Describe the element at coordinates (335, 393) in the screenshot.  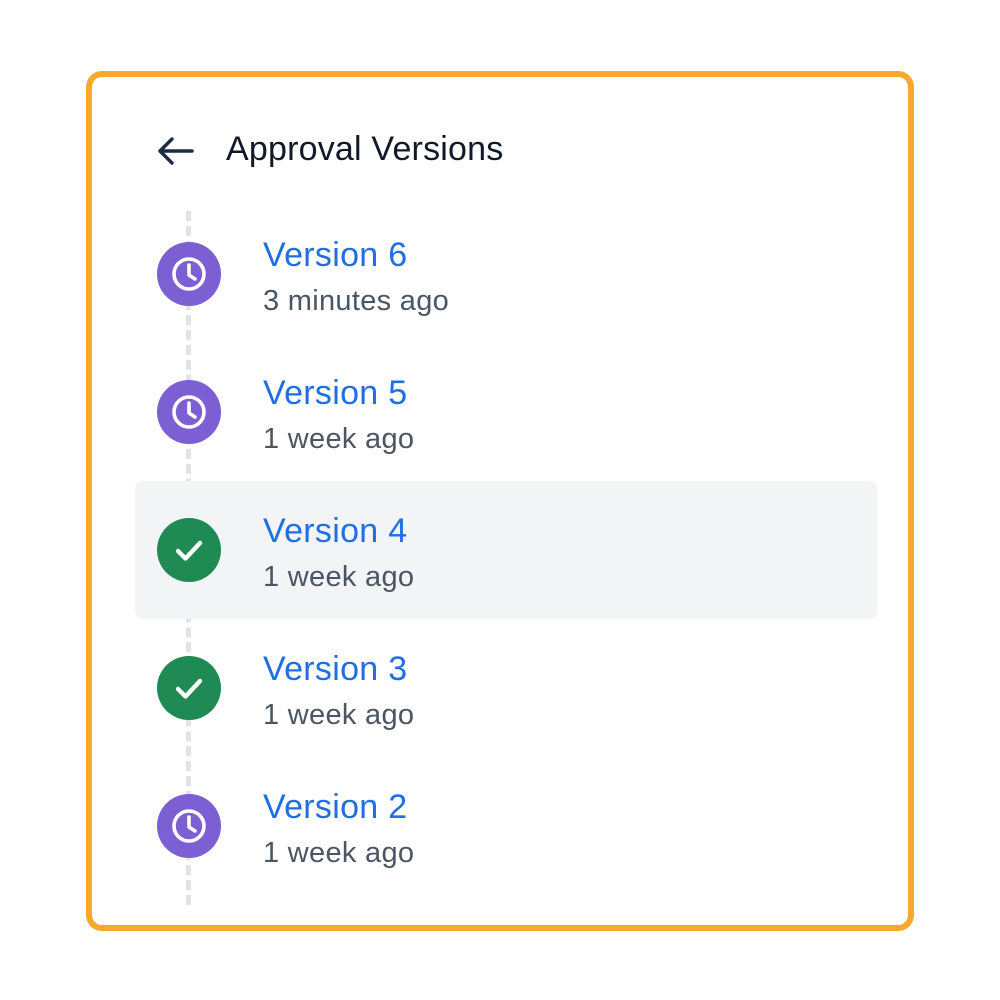
I see `version-label: Version 5` at that location.